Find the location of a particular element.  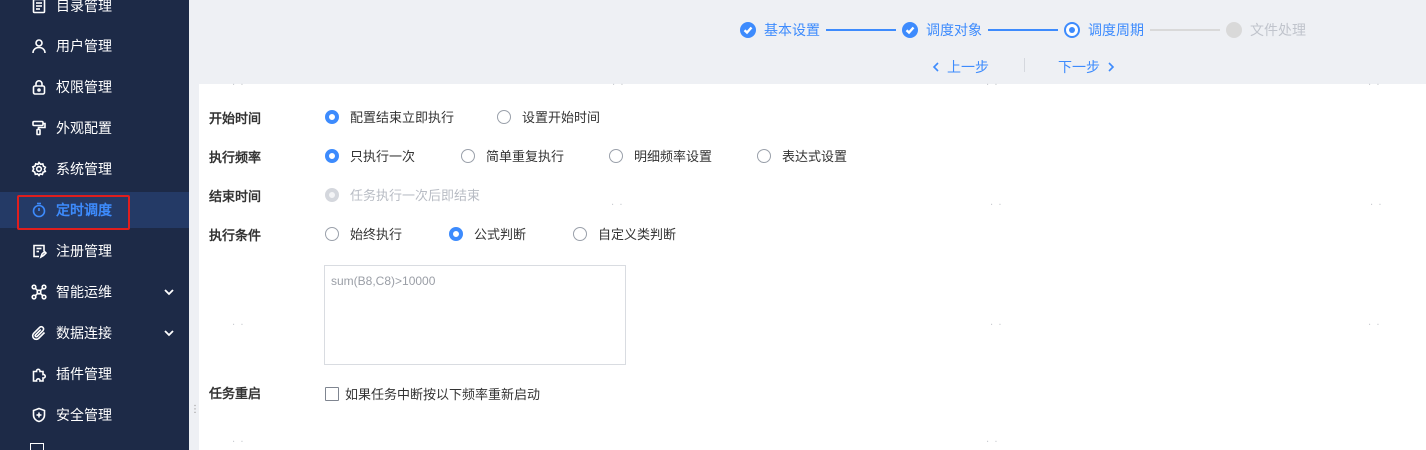

custom-class-radio: 自定义类判断 is located at coordinates (624, 233).